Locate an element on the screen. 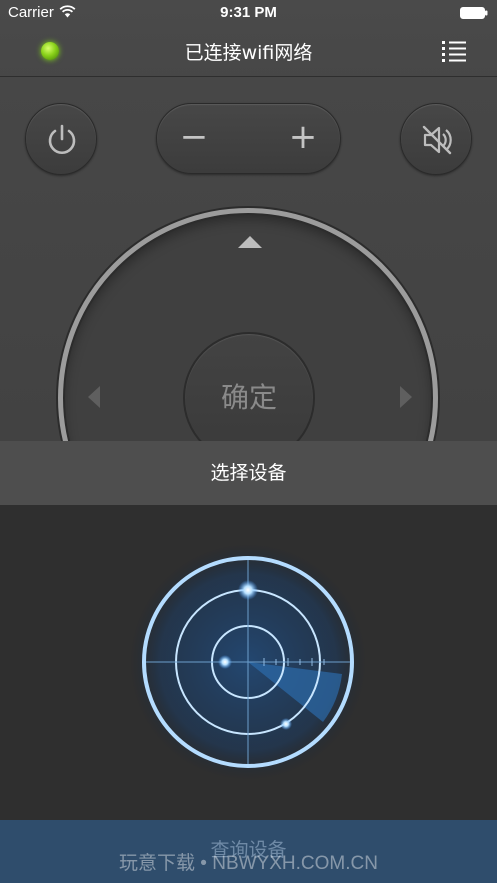 This screenshot has width=497, height=883. power-button is located at coordinates (61, 139).